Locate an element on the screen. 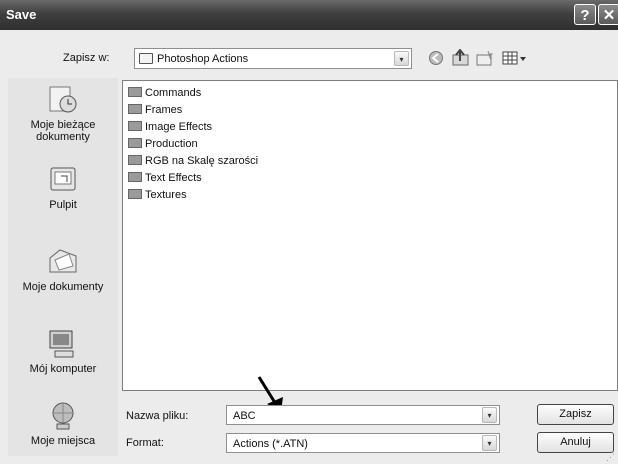 The image size is (618, 464). desktop-icon is located at coordinates (63, 180).